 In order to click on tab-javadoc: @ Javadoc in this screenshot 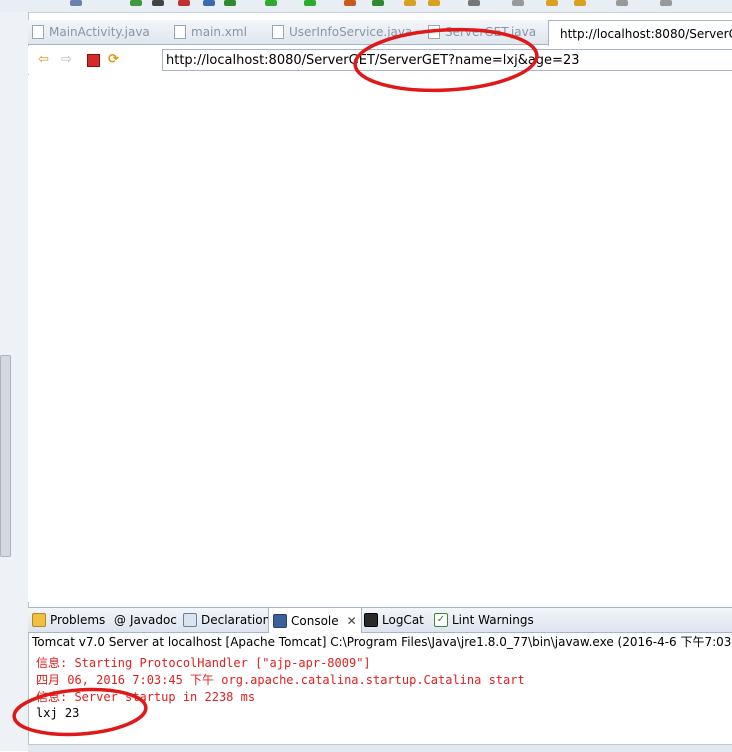, I will do `click(145, 620)`.